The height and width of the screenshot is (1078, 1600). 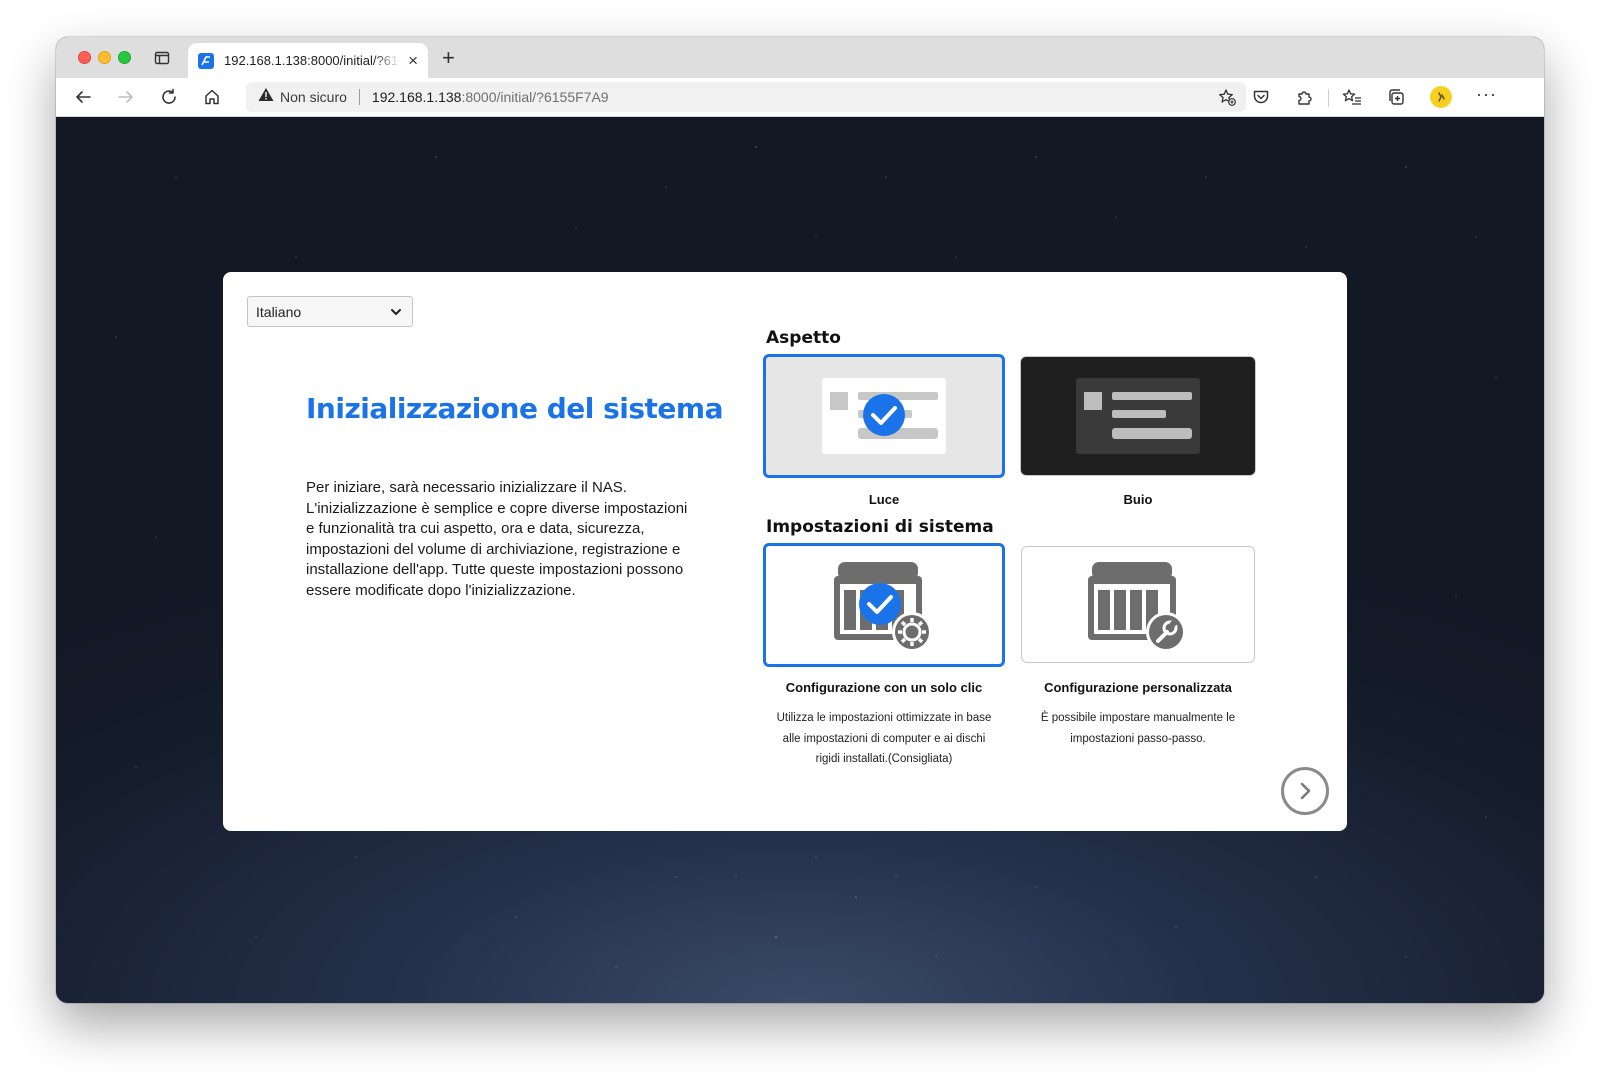 What do you see at coordinates (266, 97) in the screenshot?
I see `warning-icon` at bounding box center [266, 97].